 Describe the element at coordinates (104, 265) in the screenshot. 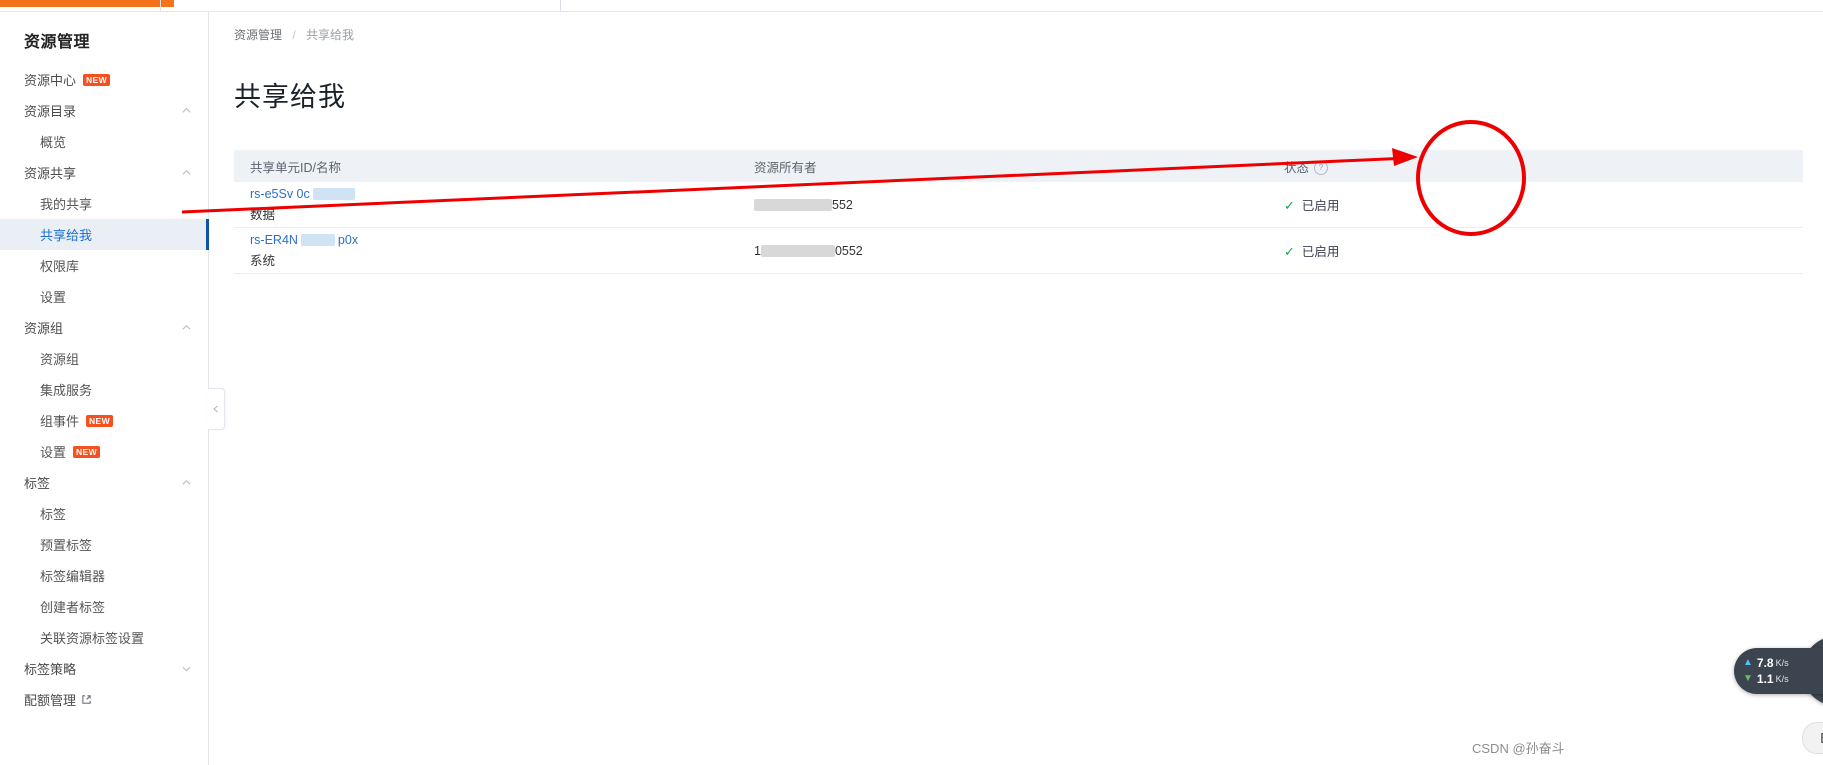

I see `sidebar-item-permission-library: 权限库` at that location.